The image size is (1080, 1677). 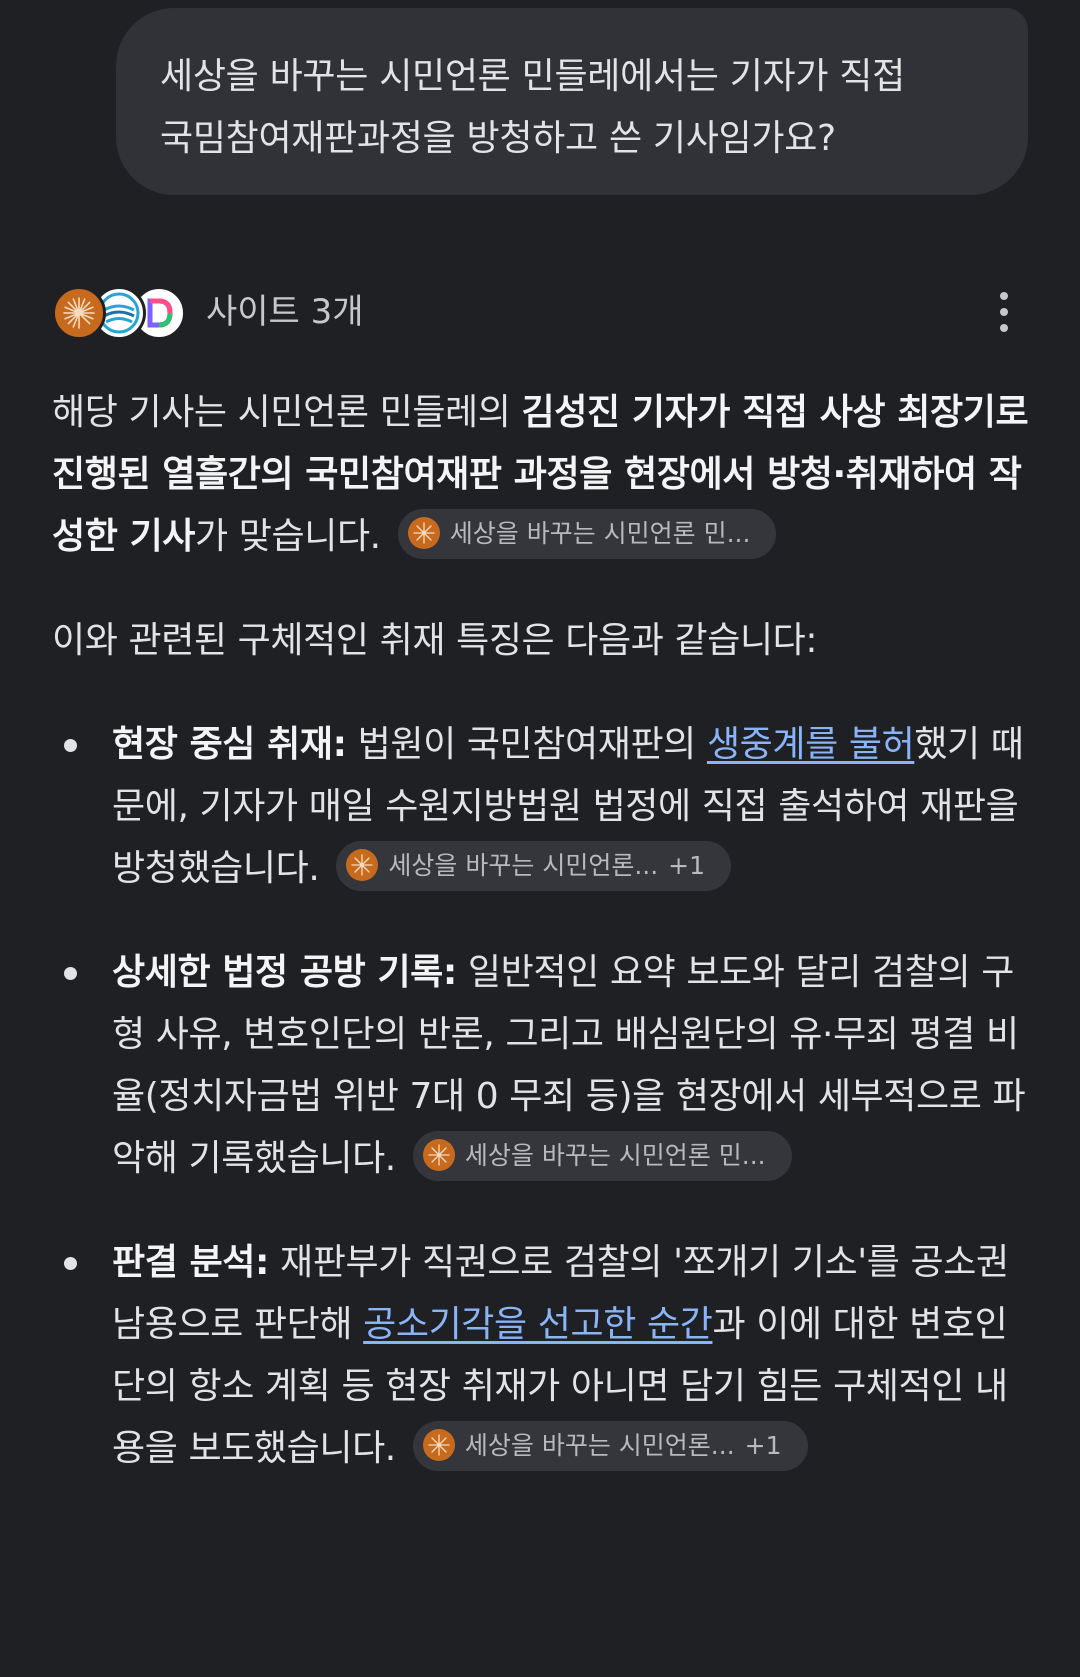 I want to click on bullet-title: 판결 분석:, so click(x=191, y=1262).